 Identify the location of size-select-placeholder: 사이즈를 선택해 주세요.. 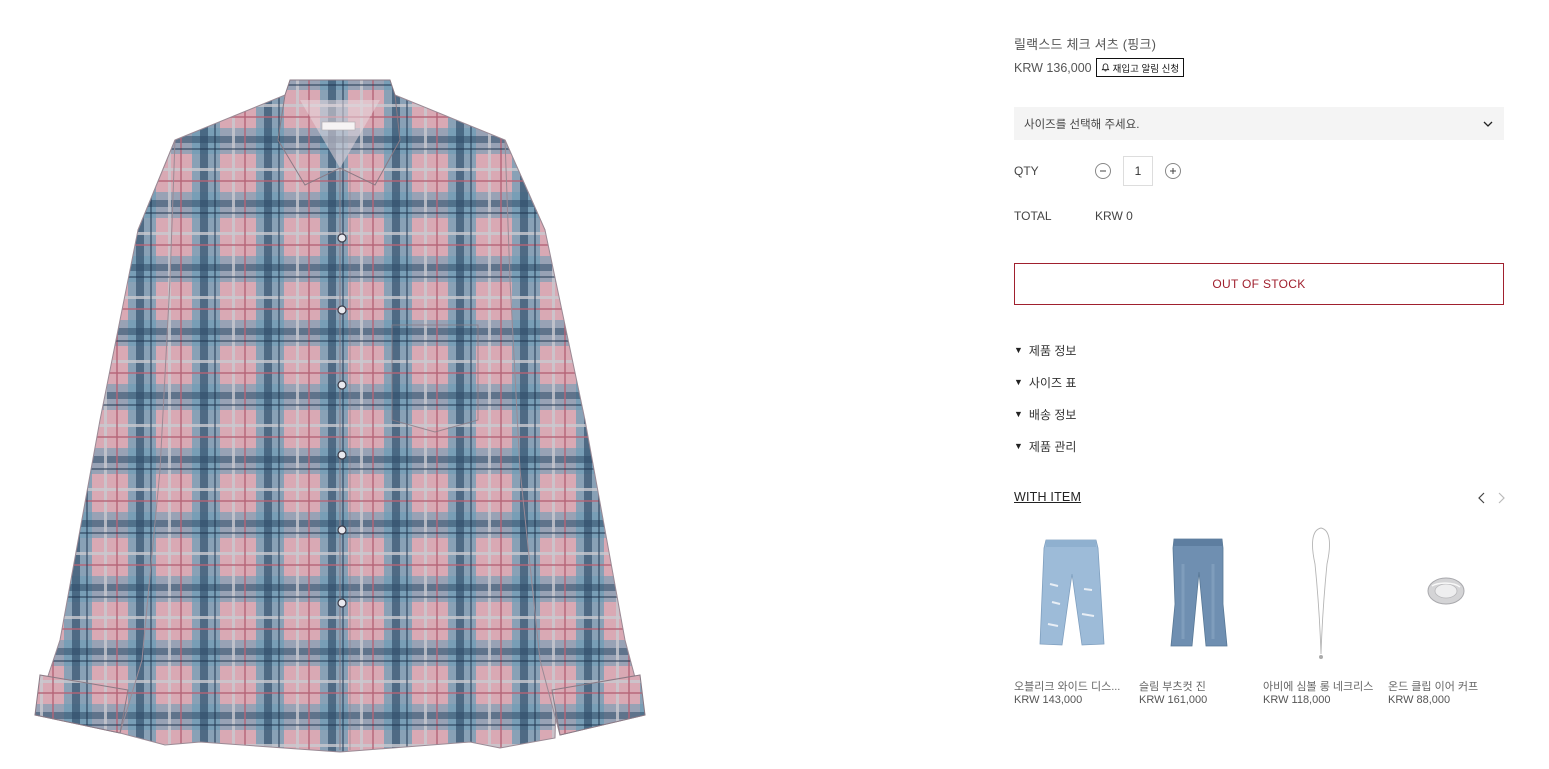
(1082, 124).